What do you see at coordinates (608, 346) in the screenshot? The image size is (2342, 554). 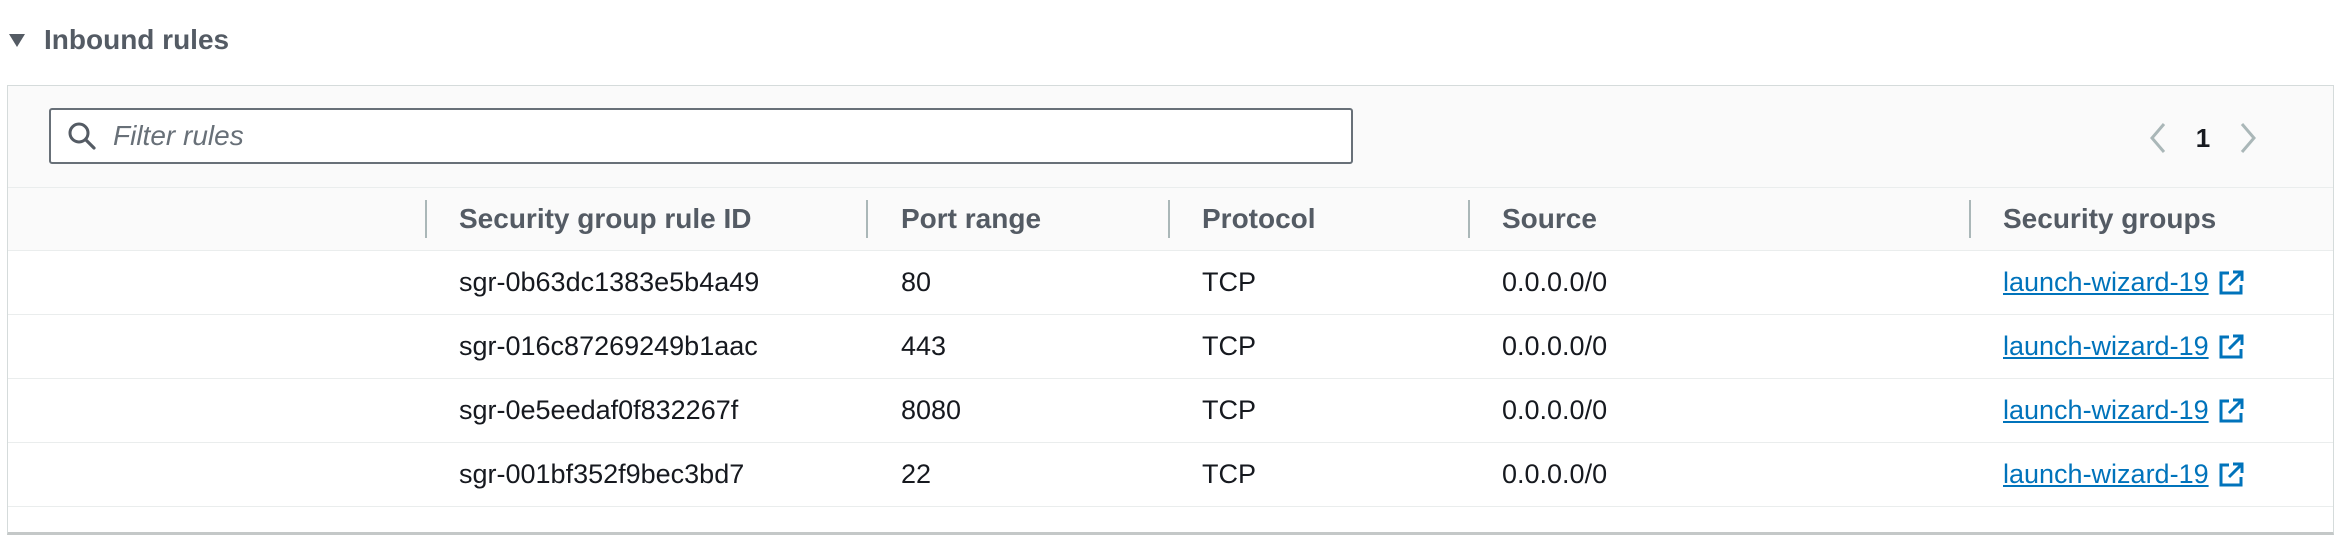 I see `rule-id-cell: sgr-016c87269249b1aac` at bounding box center [608, 346].